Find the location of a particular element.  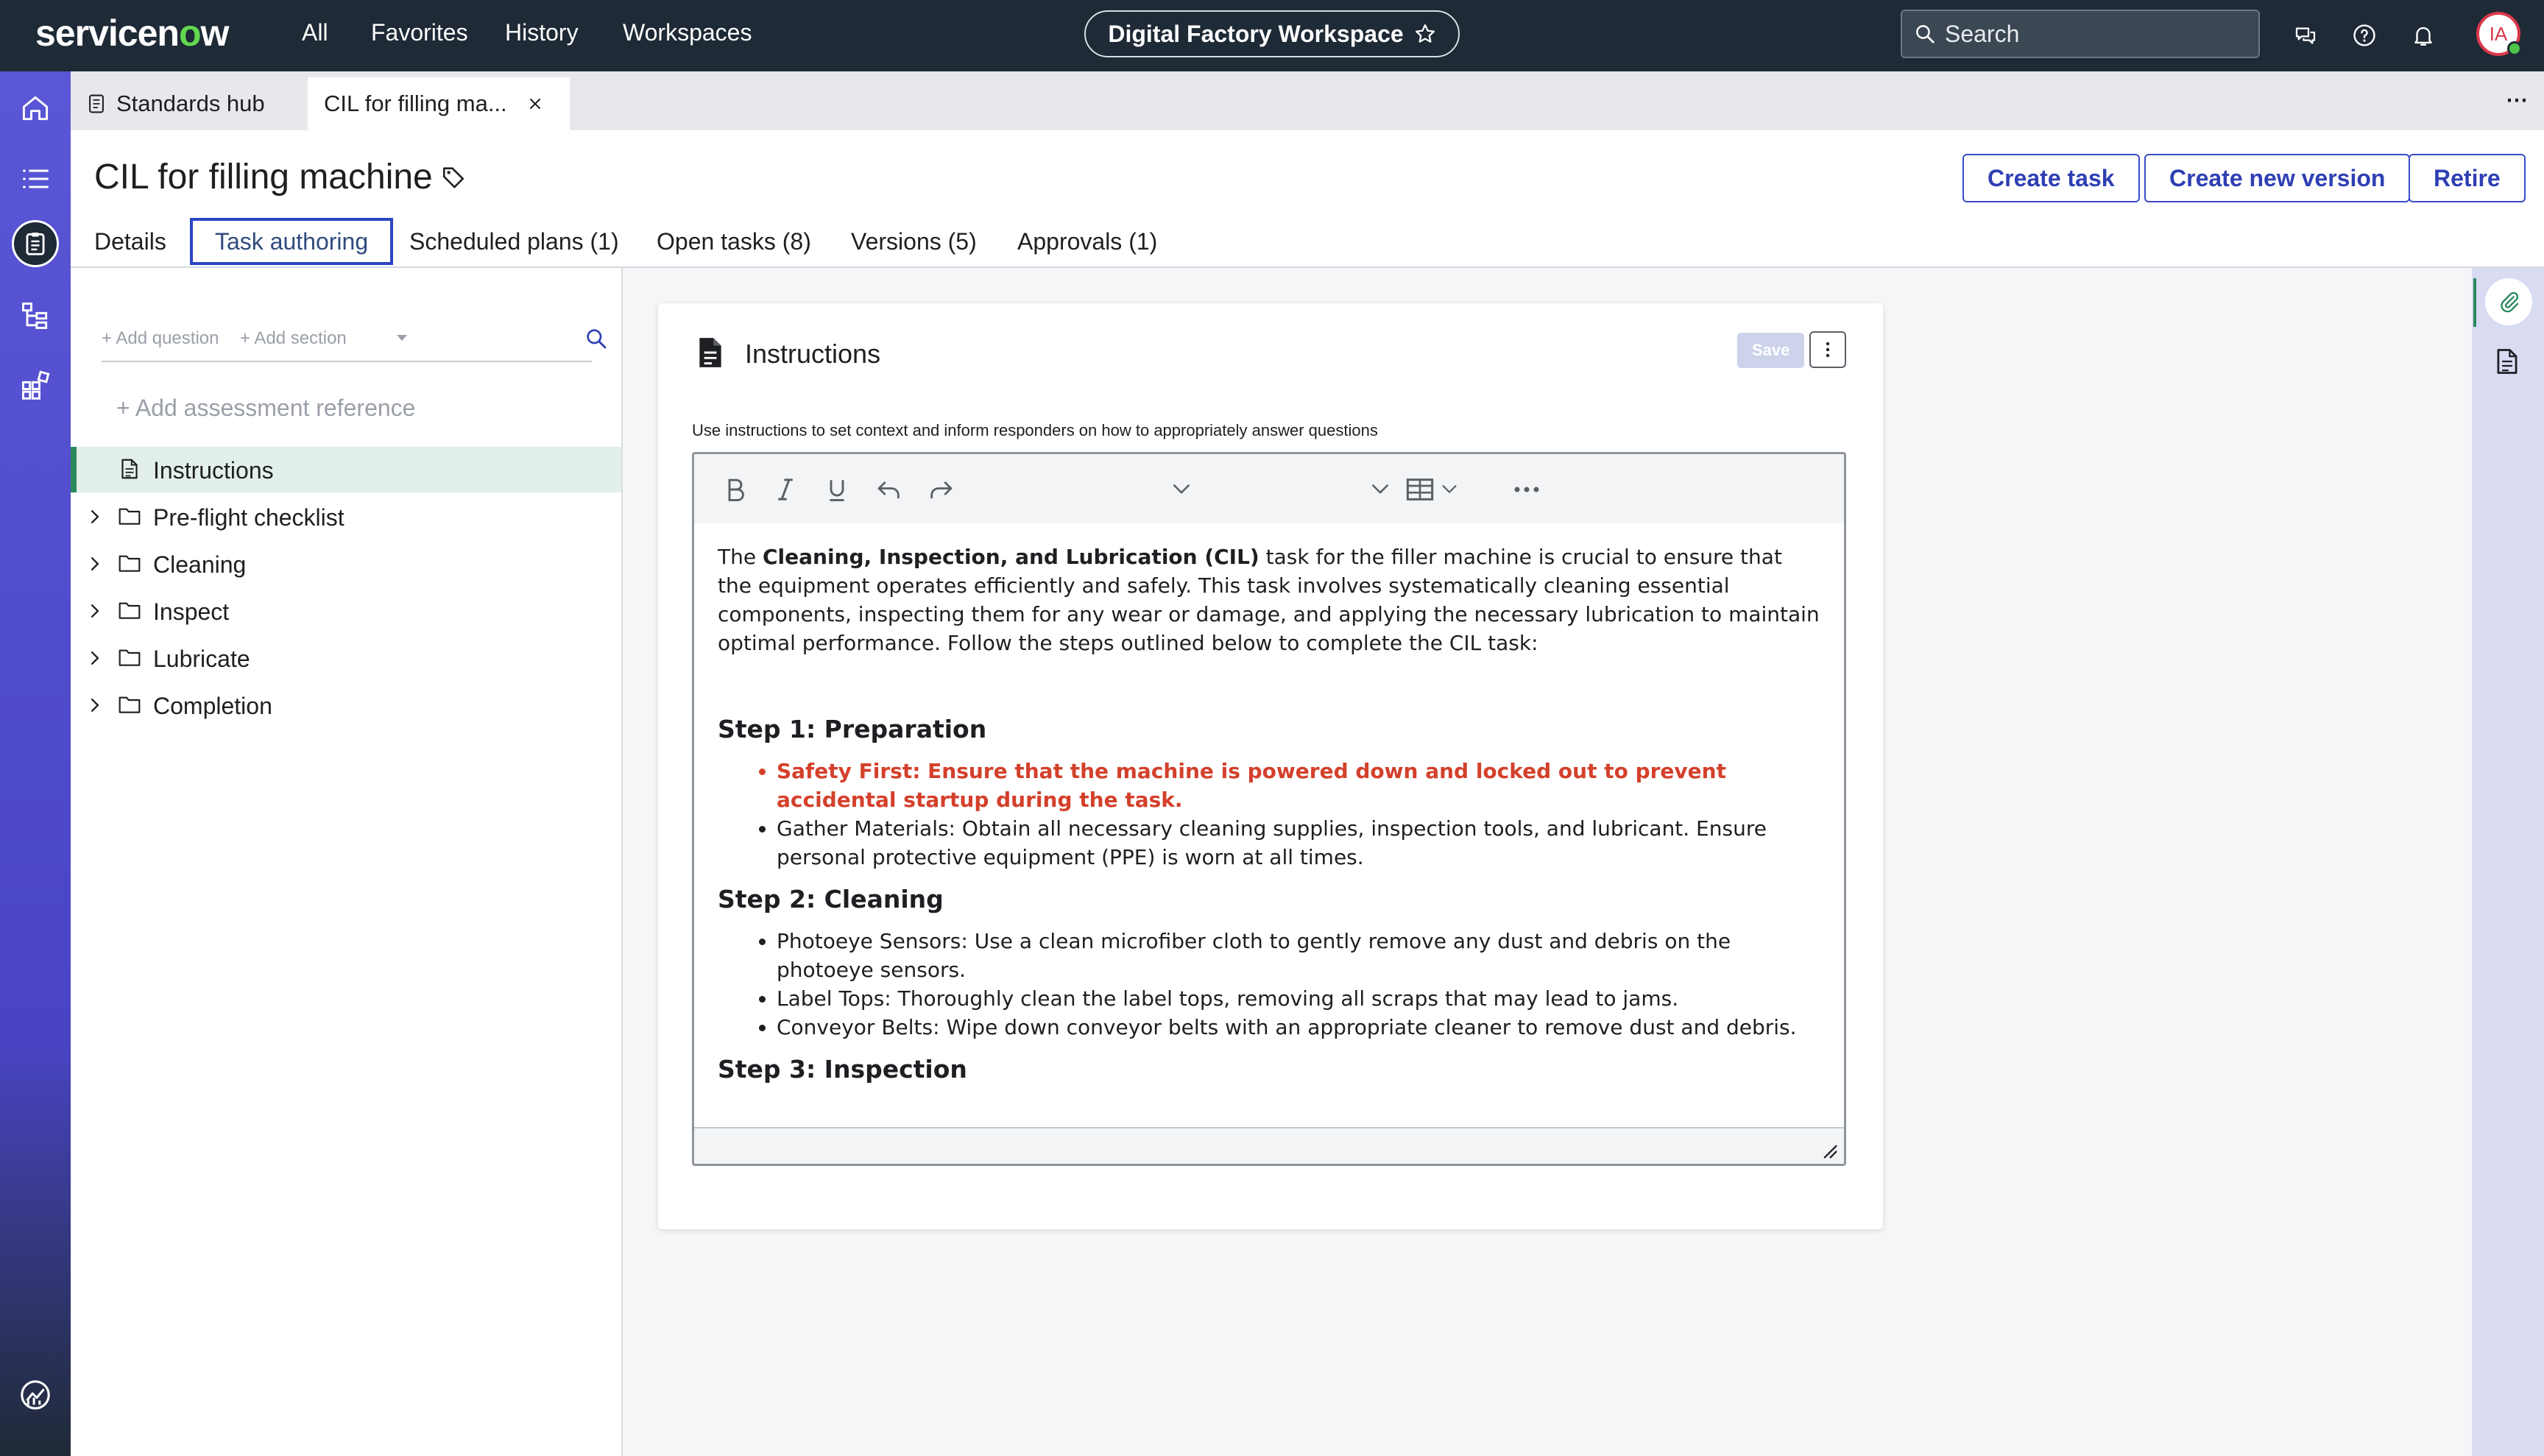

caret-down-icon is located at coordinates (402, 338).